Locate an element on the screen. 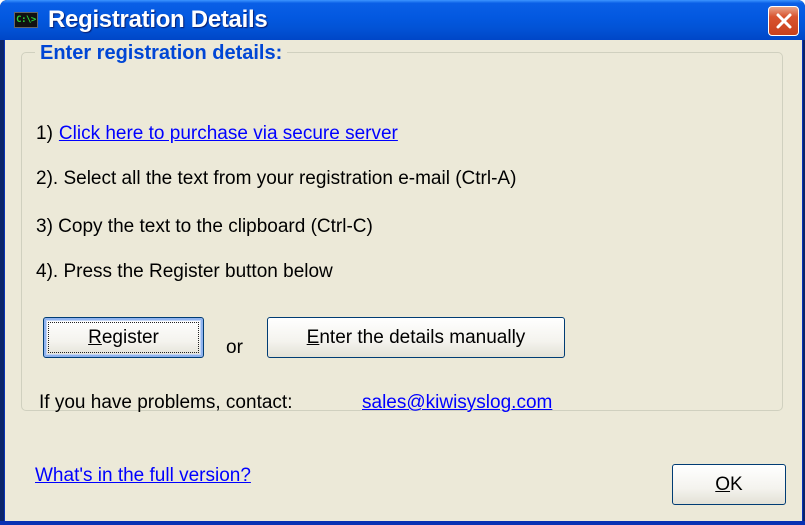 This screenshot has height=525, width=805. enter-manually-button: Enter the details manually is located at coordinates (416, 337).